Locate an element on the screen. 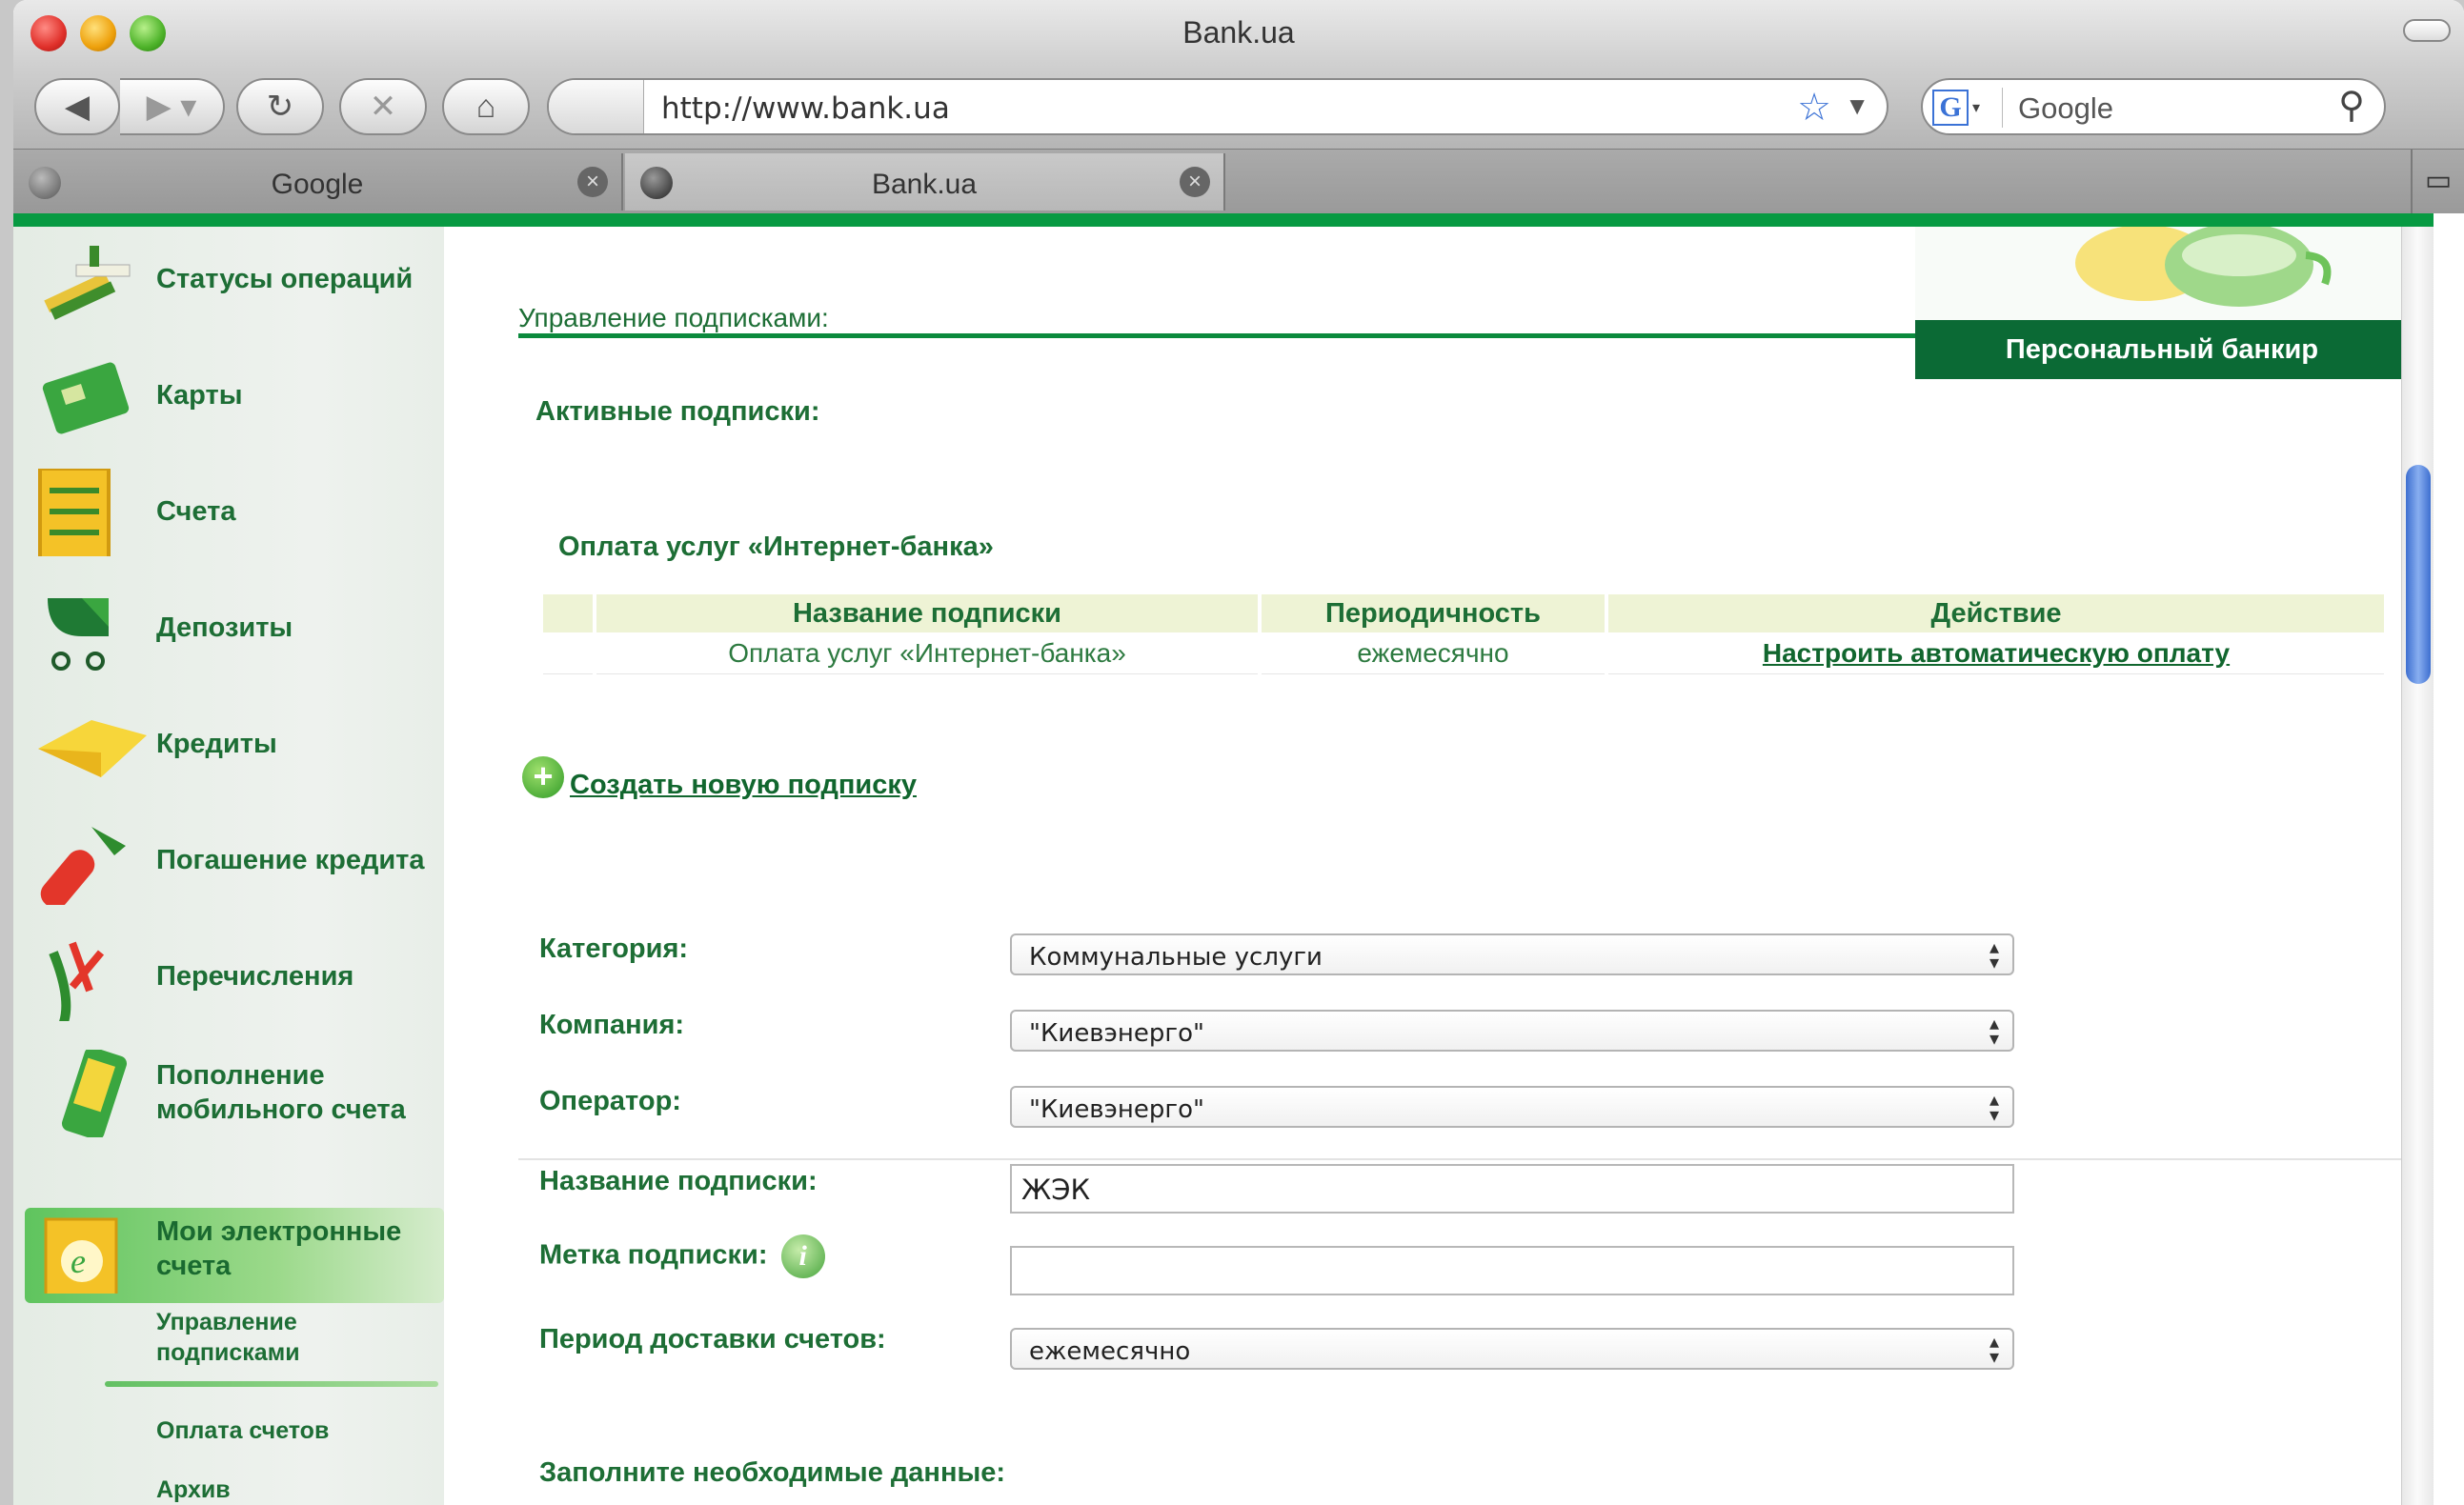 The image size is (2464, 1505). subscription-name-input: ЖЭК is located at coordinates (1512, 1189).